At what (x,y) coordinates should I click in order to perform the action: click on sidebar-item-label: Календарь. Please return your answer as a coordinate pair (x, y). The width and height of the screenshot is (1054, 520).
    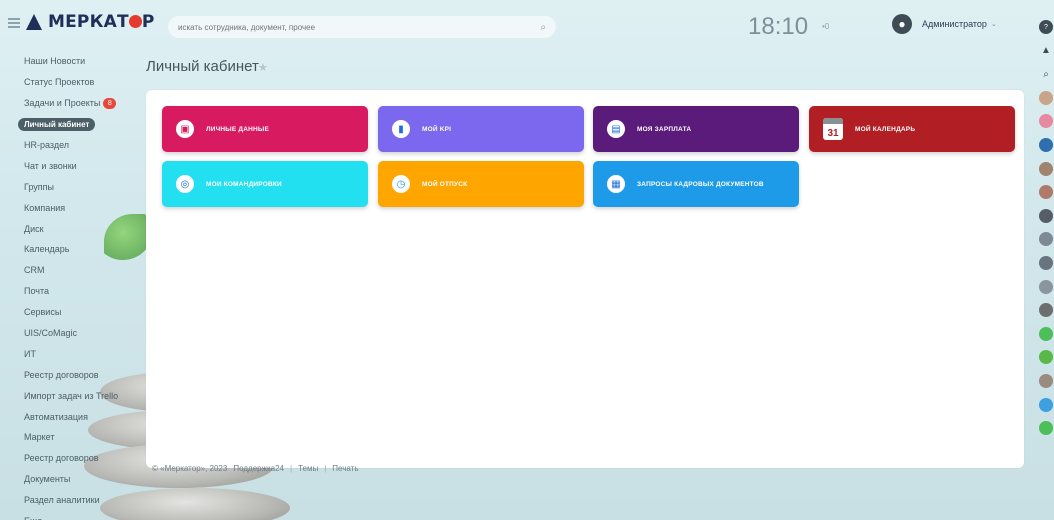
    Looking at the image, I should click on (47, 249).